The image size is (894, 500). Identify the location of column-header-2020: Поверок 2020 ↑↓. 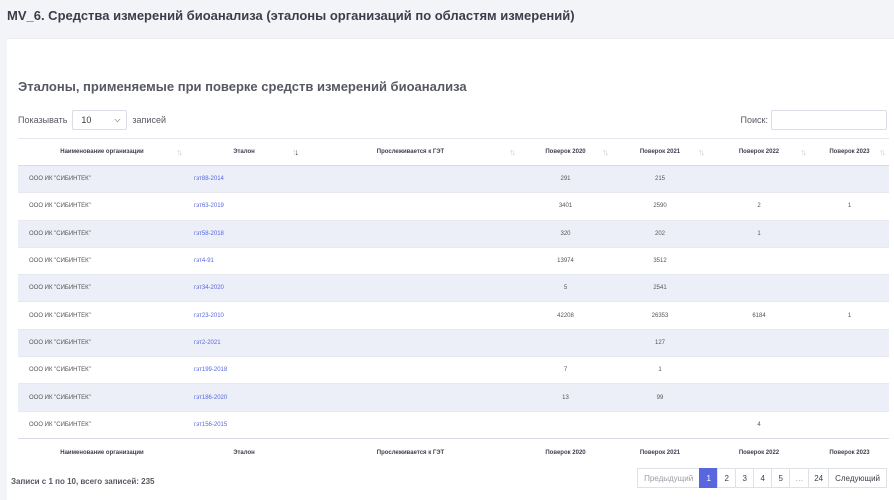
(565, 152).